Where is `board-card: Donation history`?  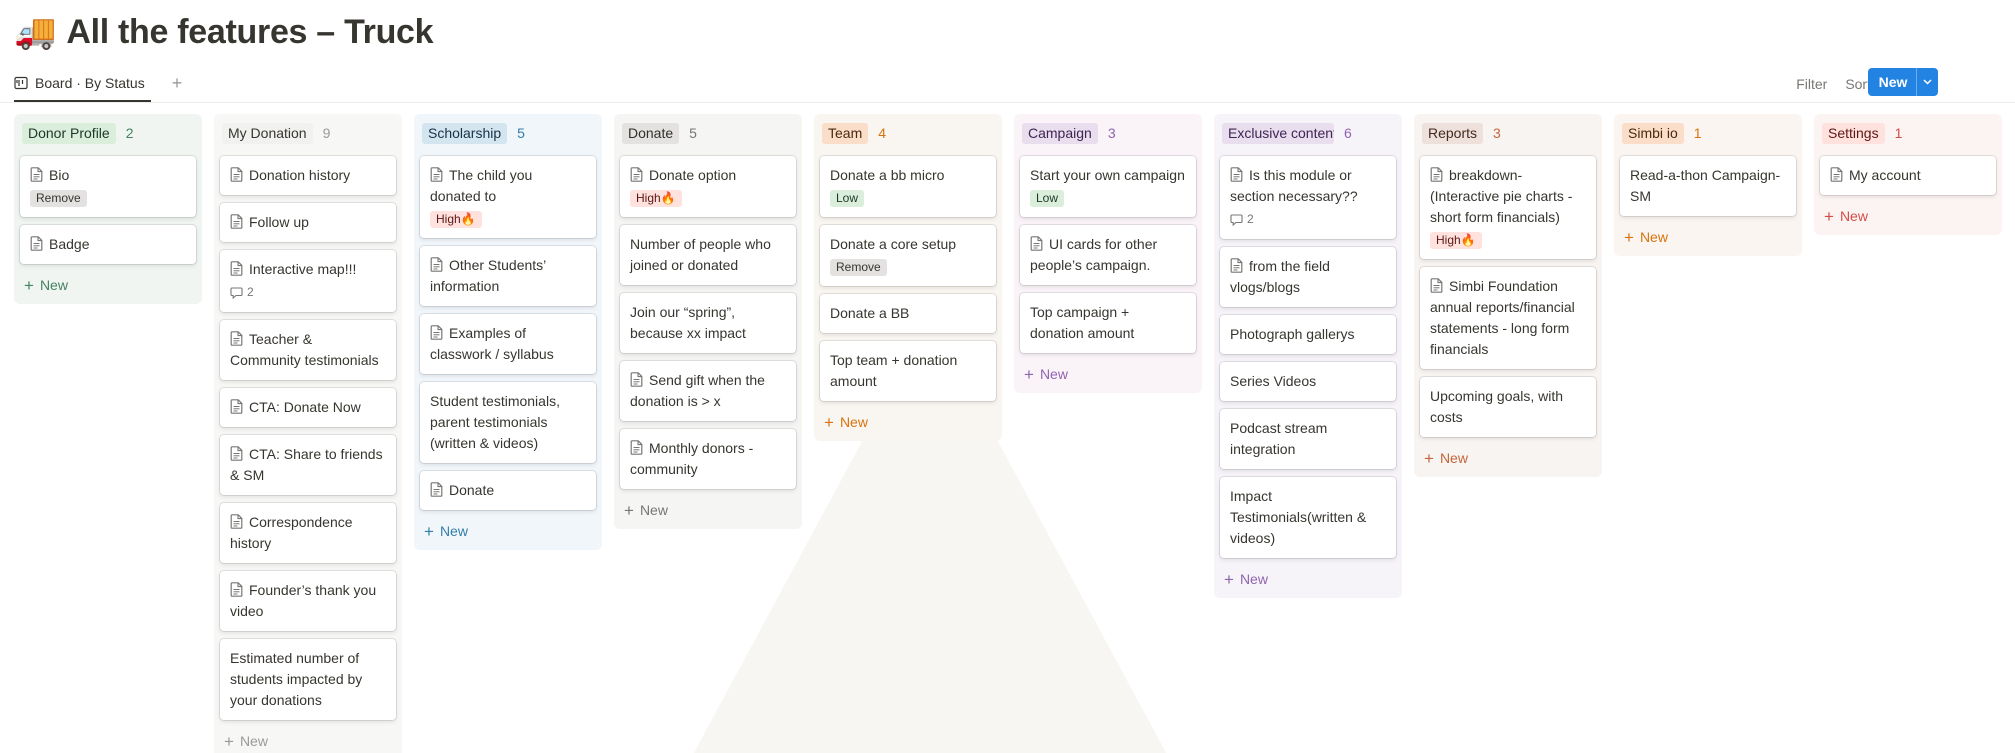
board-card: Donation history is located at coordinates (308, 175).